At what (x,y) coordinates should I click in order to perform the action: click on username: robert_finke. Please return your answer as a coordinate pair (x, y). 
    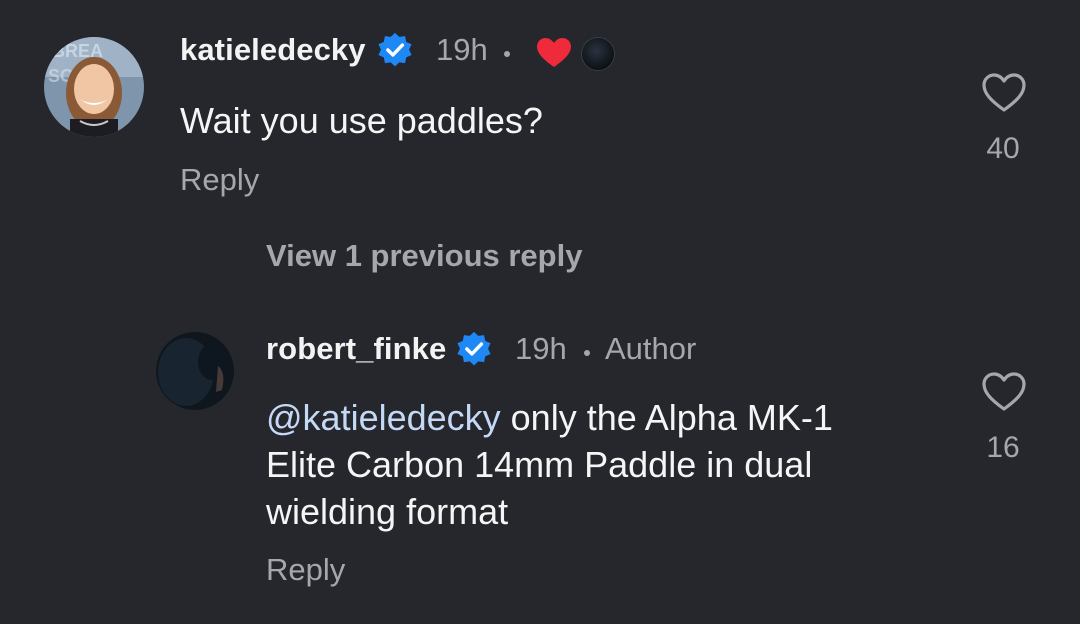
    Looking at the image, I should click on (356, 349).